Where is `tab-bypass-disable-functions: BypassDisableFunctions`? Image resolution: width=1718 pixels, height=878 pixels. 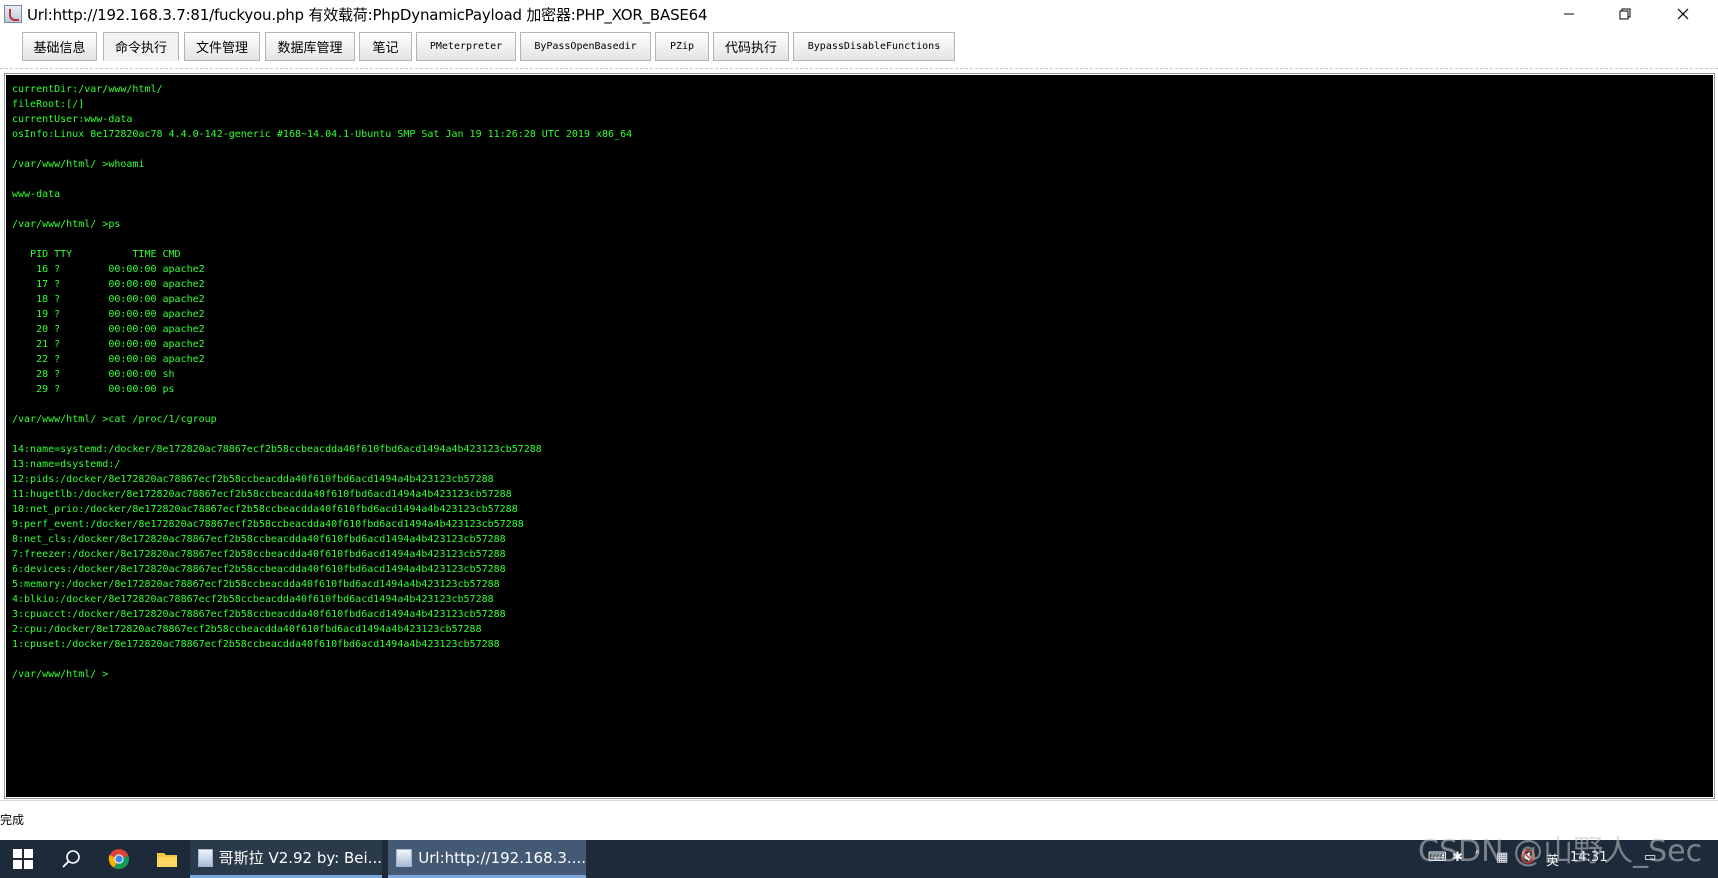 tab-bypass-disable-functions: BypassDisableFunctions is located at coordinates (874, 46).